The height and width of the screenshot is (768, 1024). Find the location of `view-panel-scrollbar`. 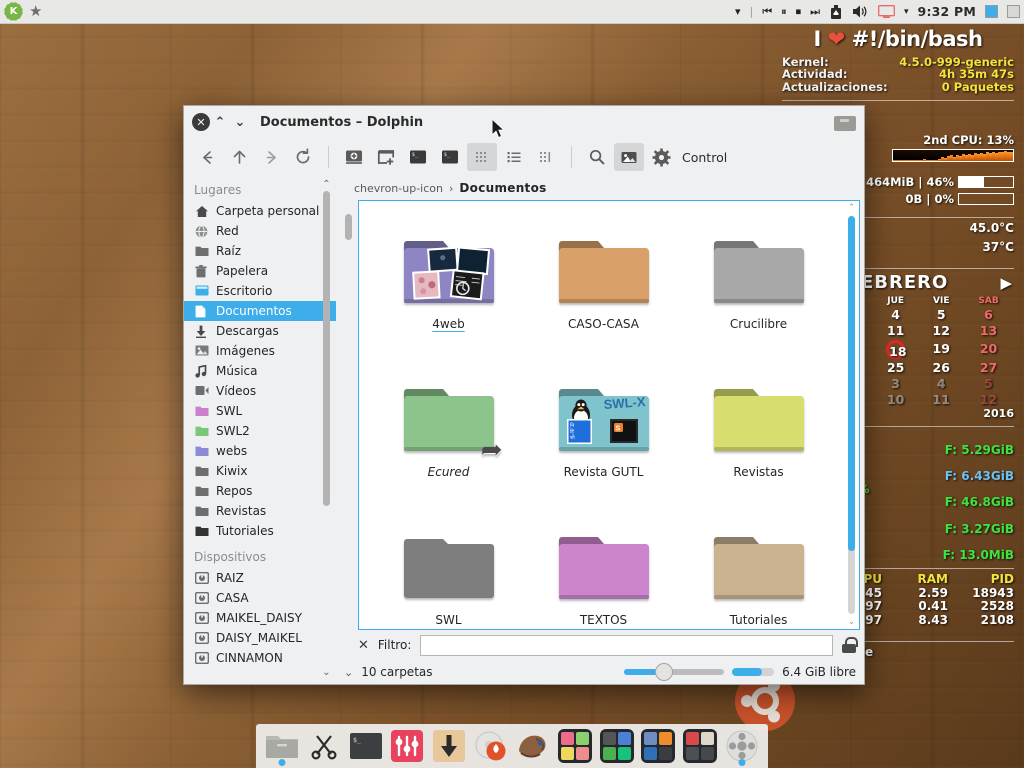

view-panel-scrollbar is located at coordinates (348, 415).